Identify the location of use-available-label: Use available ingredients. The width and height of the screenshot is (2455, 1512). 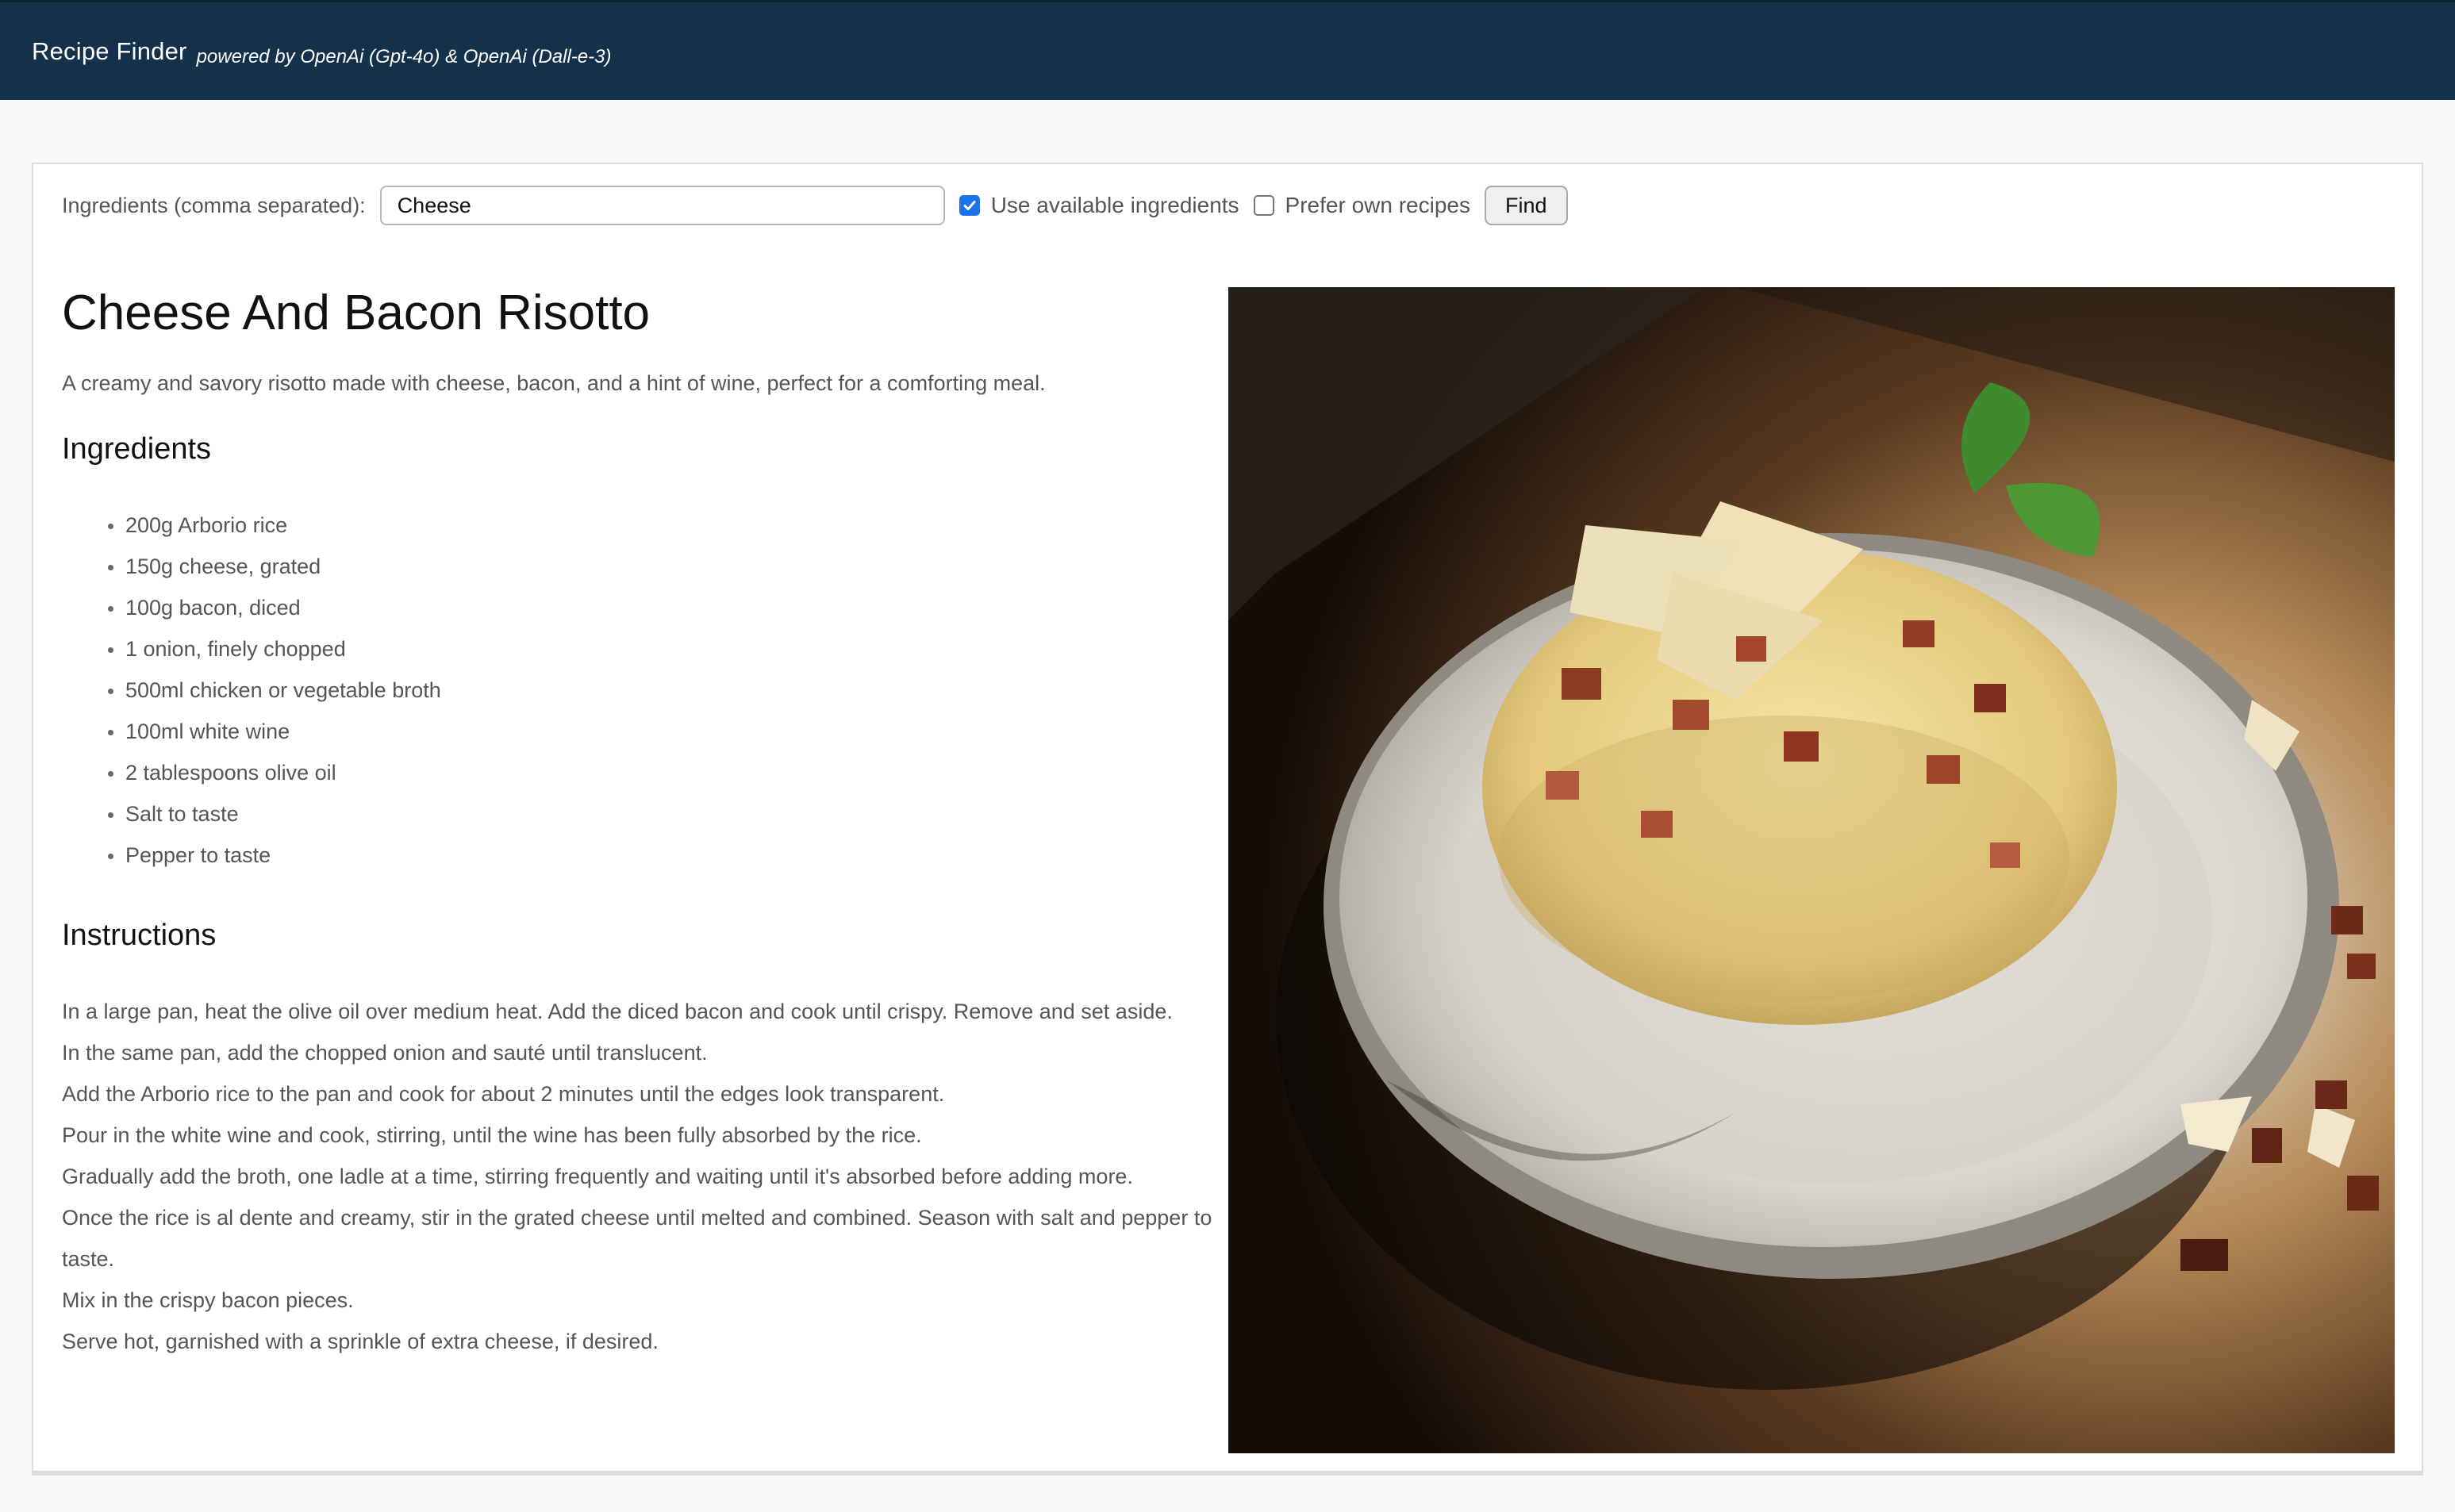
(1114, 205).